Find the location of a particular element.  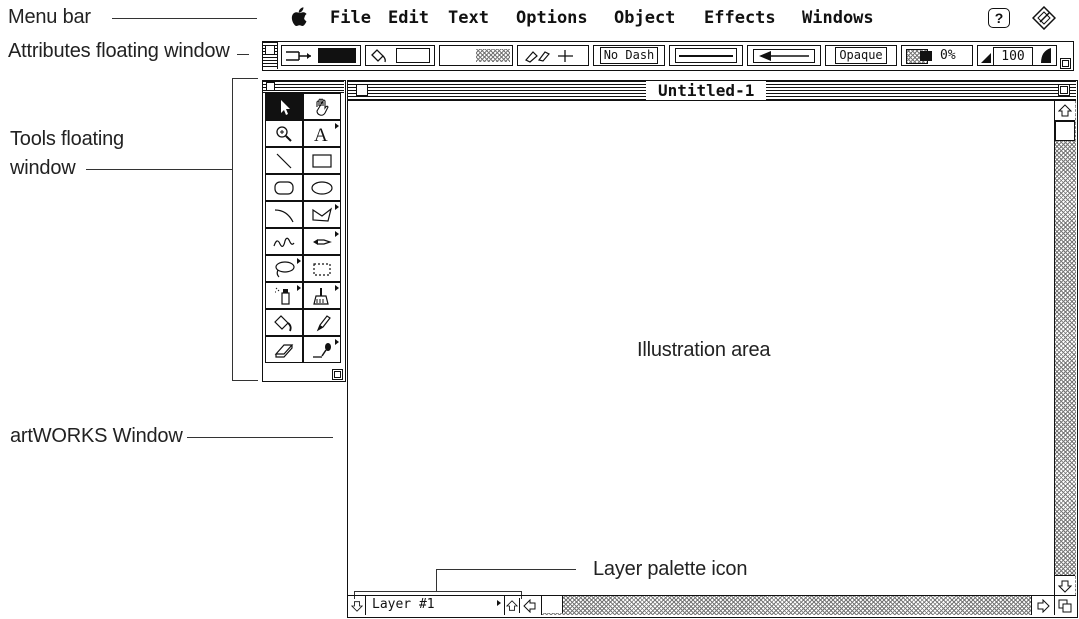

tools-close-box-icon is located at coordinates (270, 86).